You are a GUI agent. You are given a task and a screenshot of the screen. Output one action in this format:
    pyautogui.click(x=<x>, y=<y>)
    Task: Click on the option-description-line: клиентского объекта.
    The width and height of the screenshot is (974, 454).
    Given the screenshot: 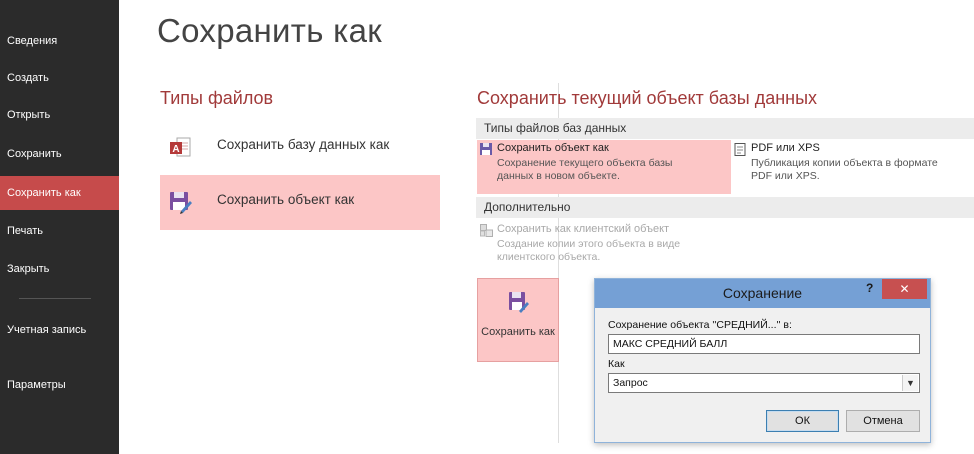 What is the action you would take?
    pyautogui.click(x=549, y=257)
    